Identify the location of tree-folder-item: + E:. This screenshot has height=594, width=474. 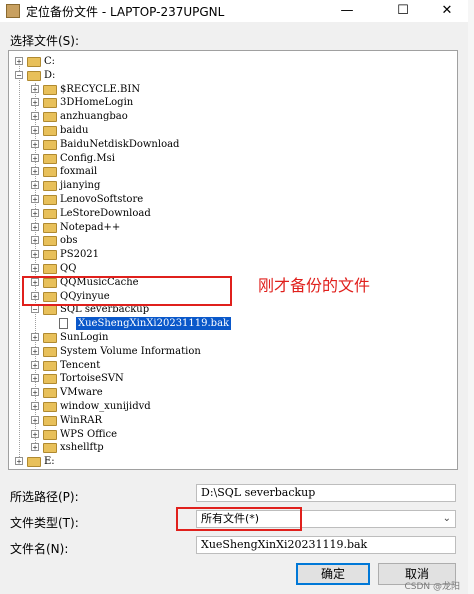
(229, 461).